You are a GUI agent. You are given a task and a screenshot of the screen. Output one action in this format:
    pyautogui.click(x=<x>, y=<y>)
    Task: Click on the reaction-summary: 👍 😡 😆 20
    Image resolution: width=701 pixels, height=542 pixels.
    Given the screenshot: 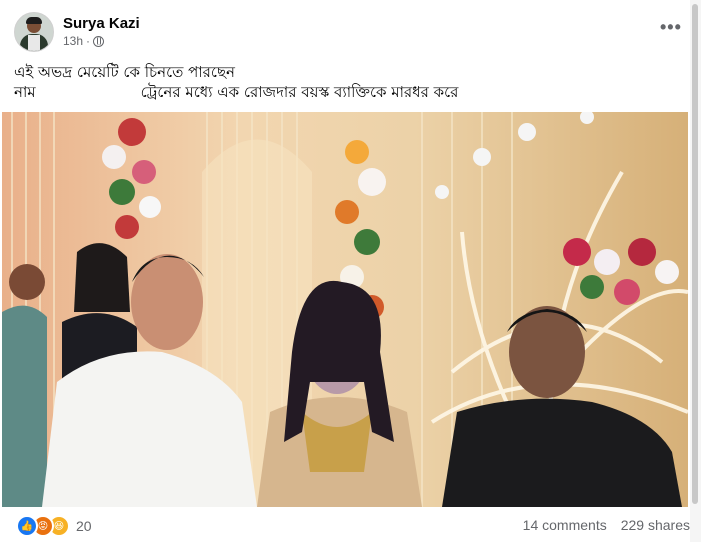 What is the action you would take?
    pyautogui.click(x=54, y=526)
    